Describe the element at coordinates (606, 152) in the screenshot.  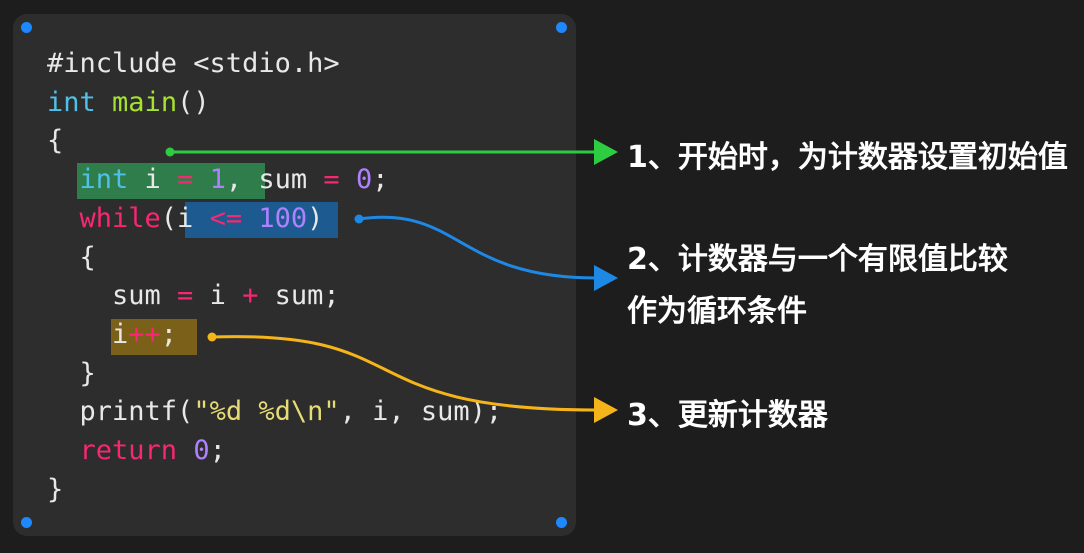
I see `init-arrow-head` at that location.